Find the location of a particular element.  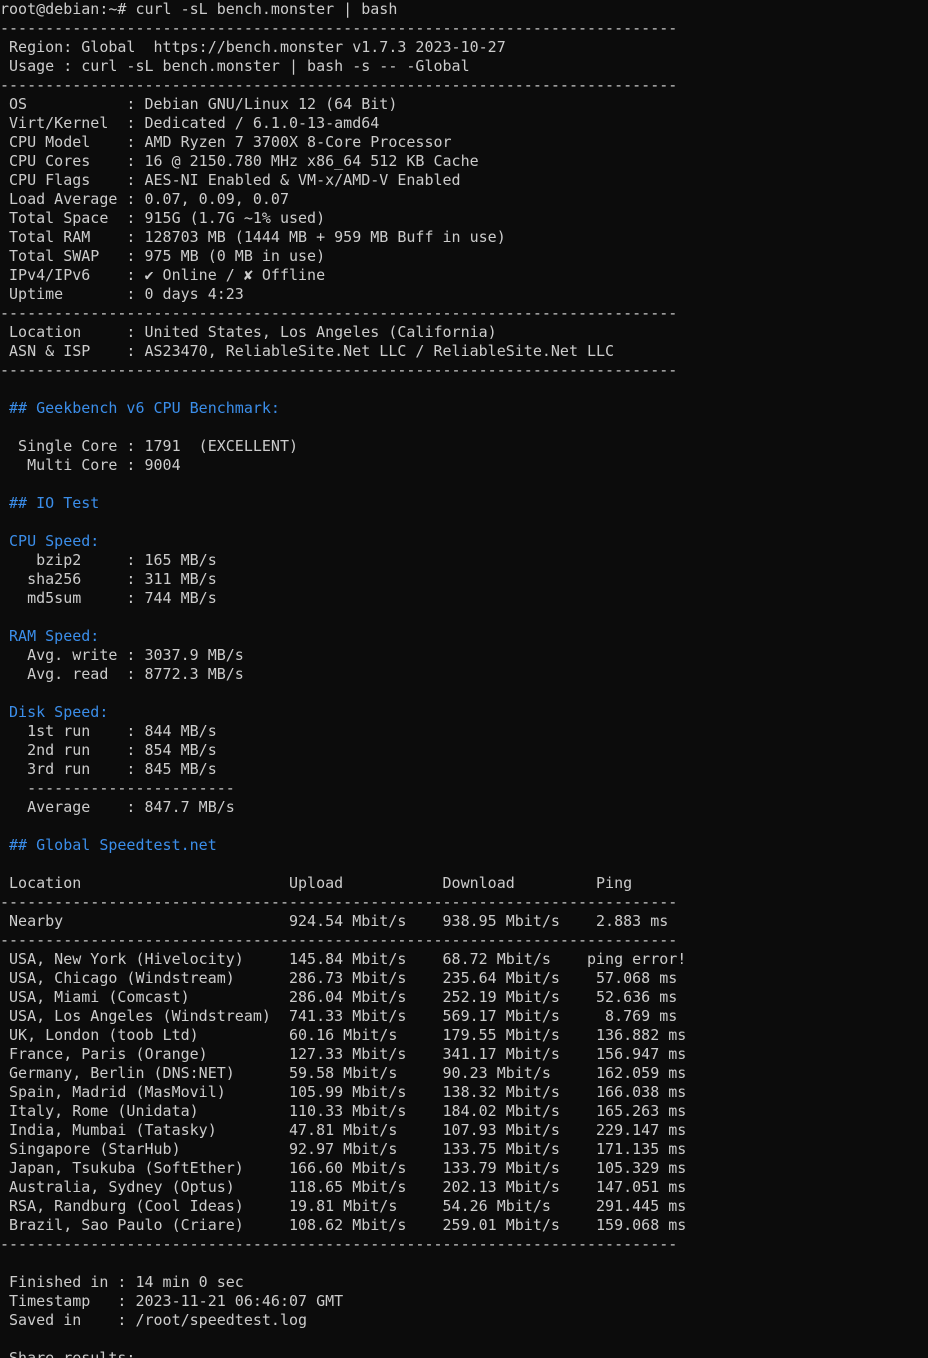

section-heading: RAM Speed: is located at coordinates (50, 636).